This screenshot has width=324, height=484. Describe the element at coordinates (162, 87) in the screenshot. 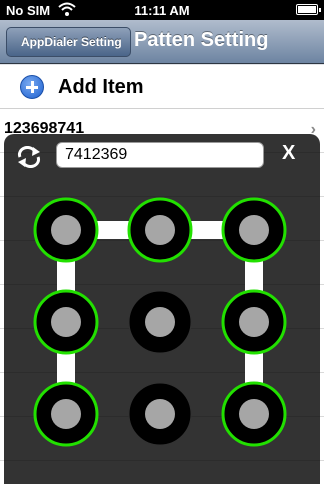

I see `add-item-row: Add Item` at that location.